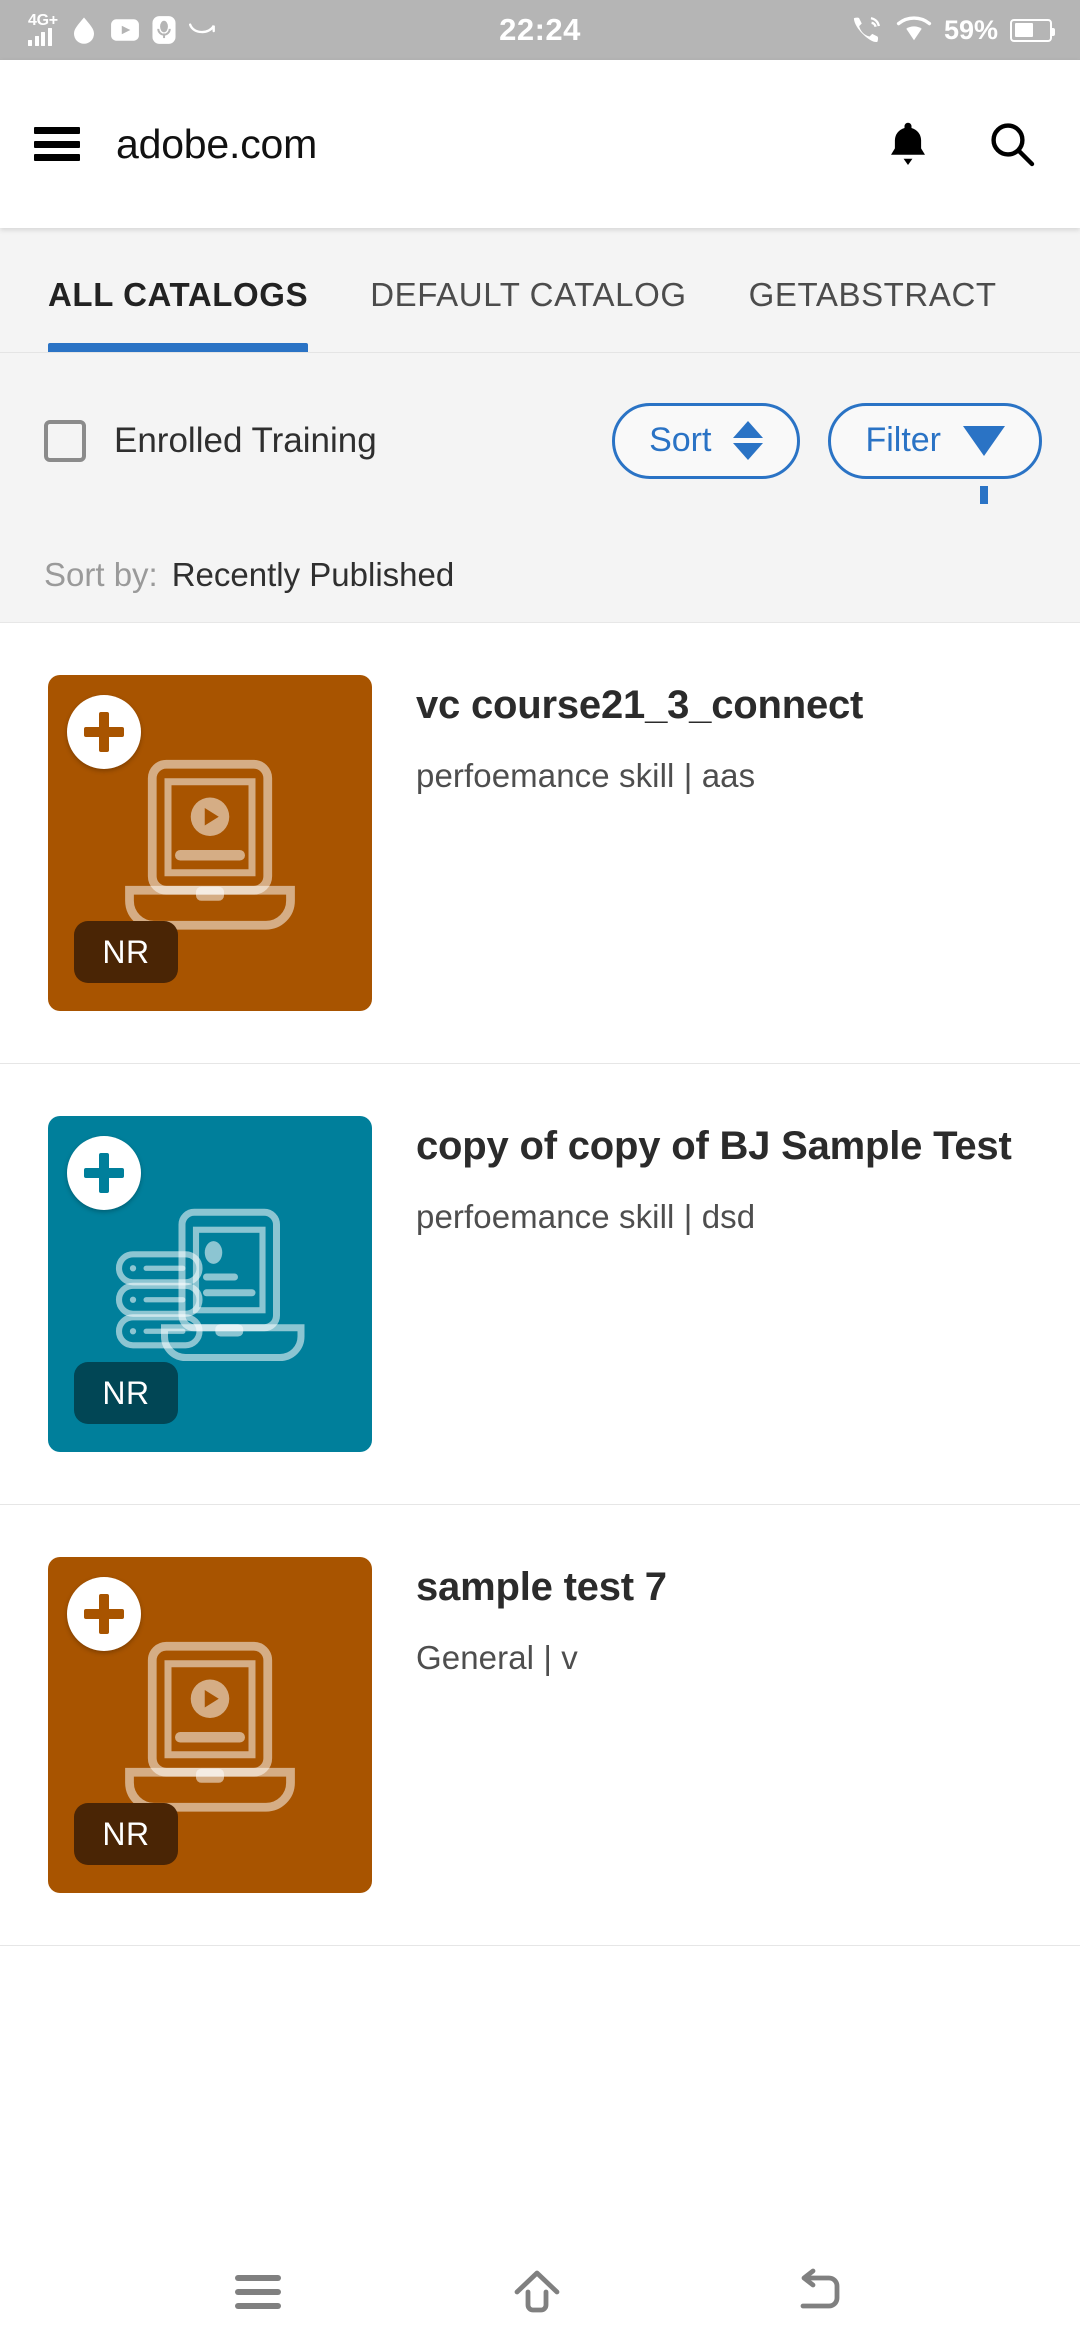  What do you see at coordinates (908, 144) in the screenshot?
I see `bell-icon` at bounding box center [908, 144].